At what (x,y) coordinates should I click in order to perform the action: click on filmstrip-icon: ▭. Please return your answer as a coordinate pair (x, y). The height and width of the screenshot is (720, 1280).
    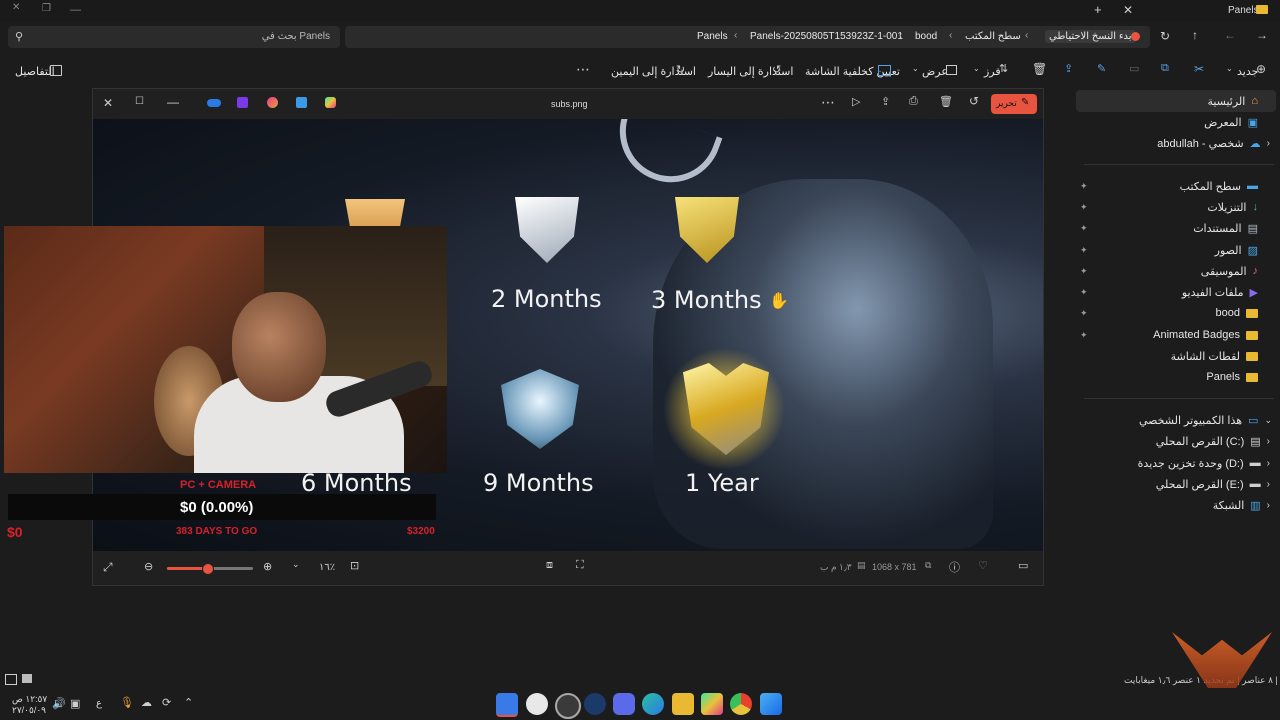
    Looking at the image, I should click on (1023, 565).